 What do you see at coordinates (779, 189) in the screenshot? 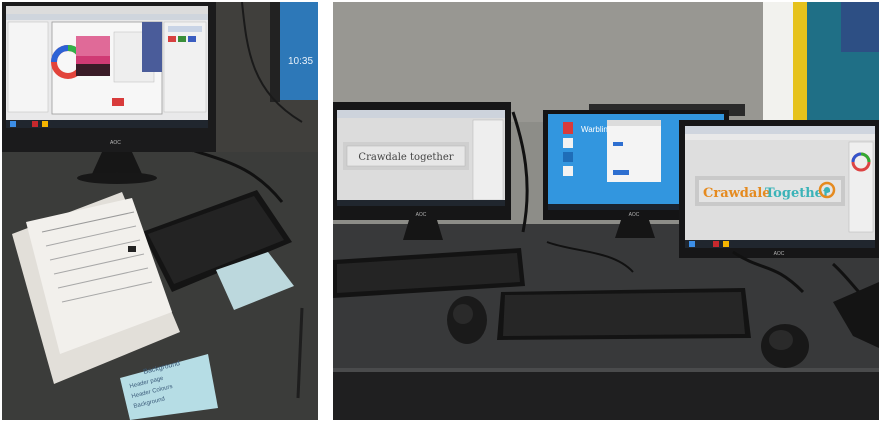
I see `right-monitor: Crawdale Together AOC` at bounding box center [779, 189].